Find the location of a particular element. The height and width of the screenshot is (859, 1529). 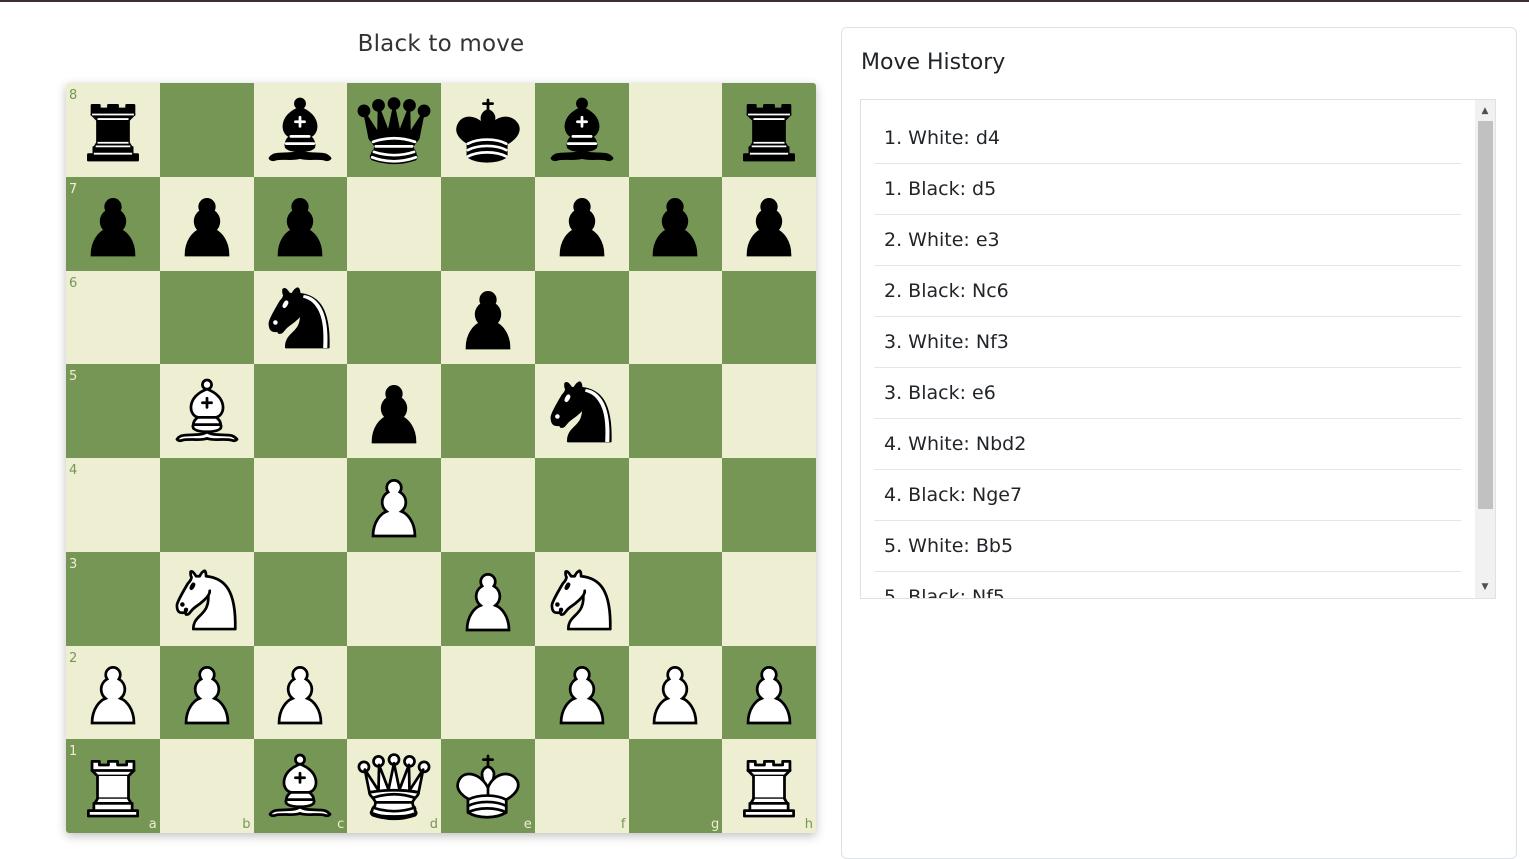

square-f3 is located at coordinates (581, 598).